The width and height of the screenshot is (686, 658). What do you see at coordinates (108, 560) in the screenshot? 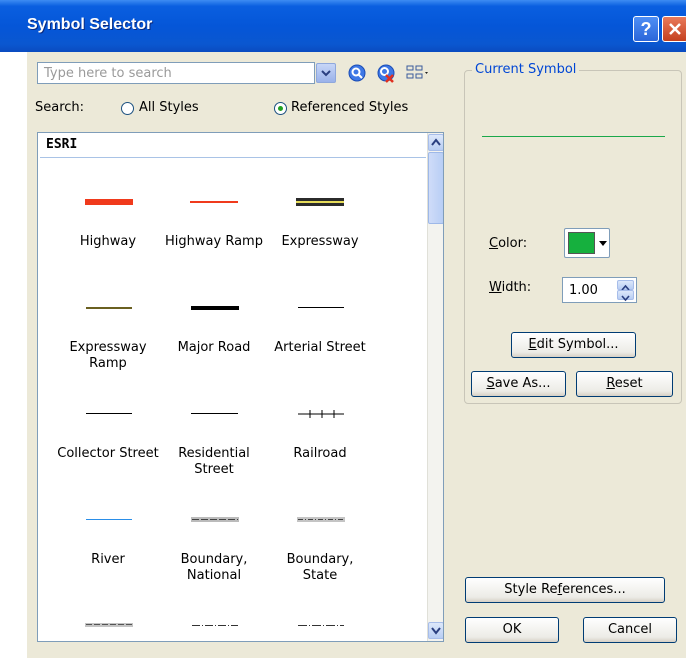
I see `symbol-item: River` at bounding box center [108, 560].